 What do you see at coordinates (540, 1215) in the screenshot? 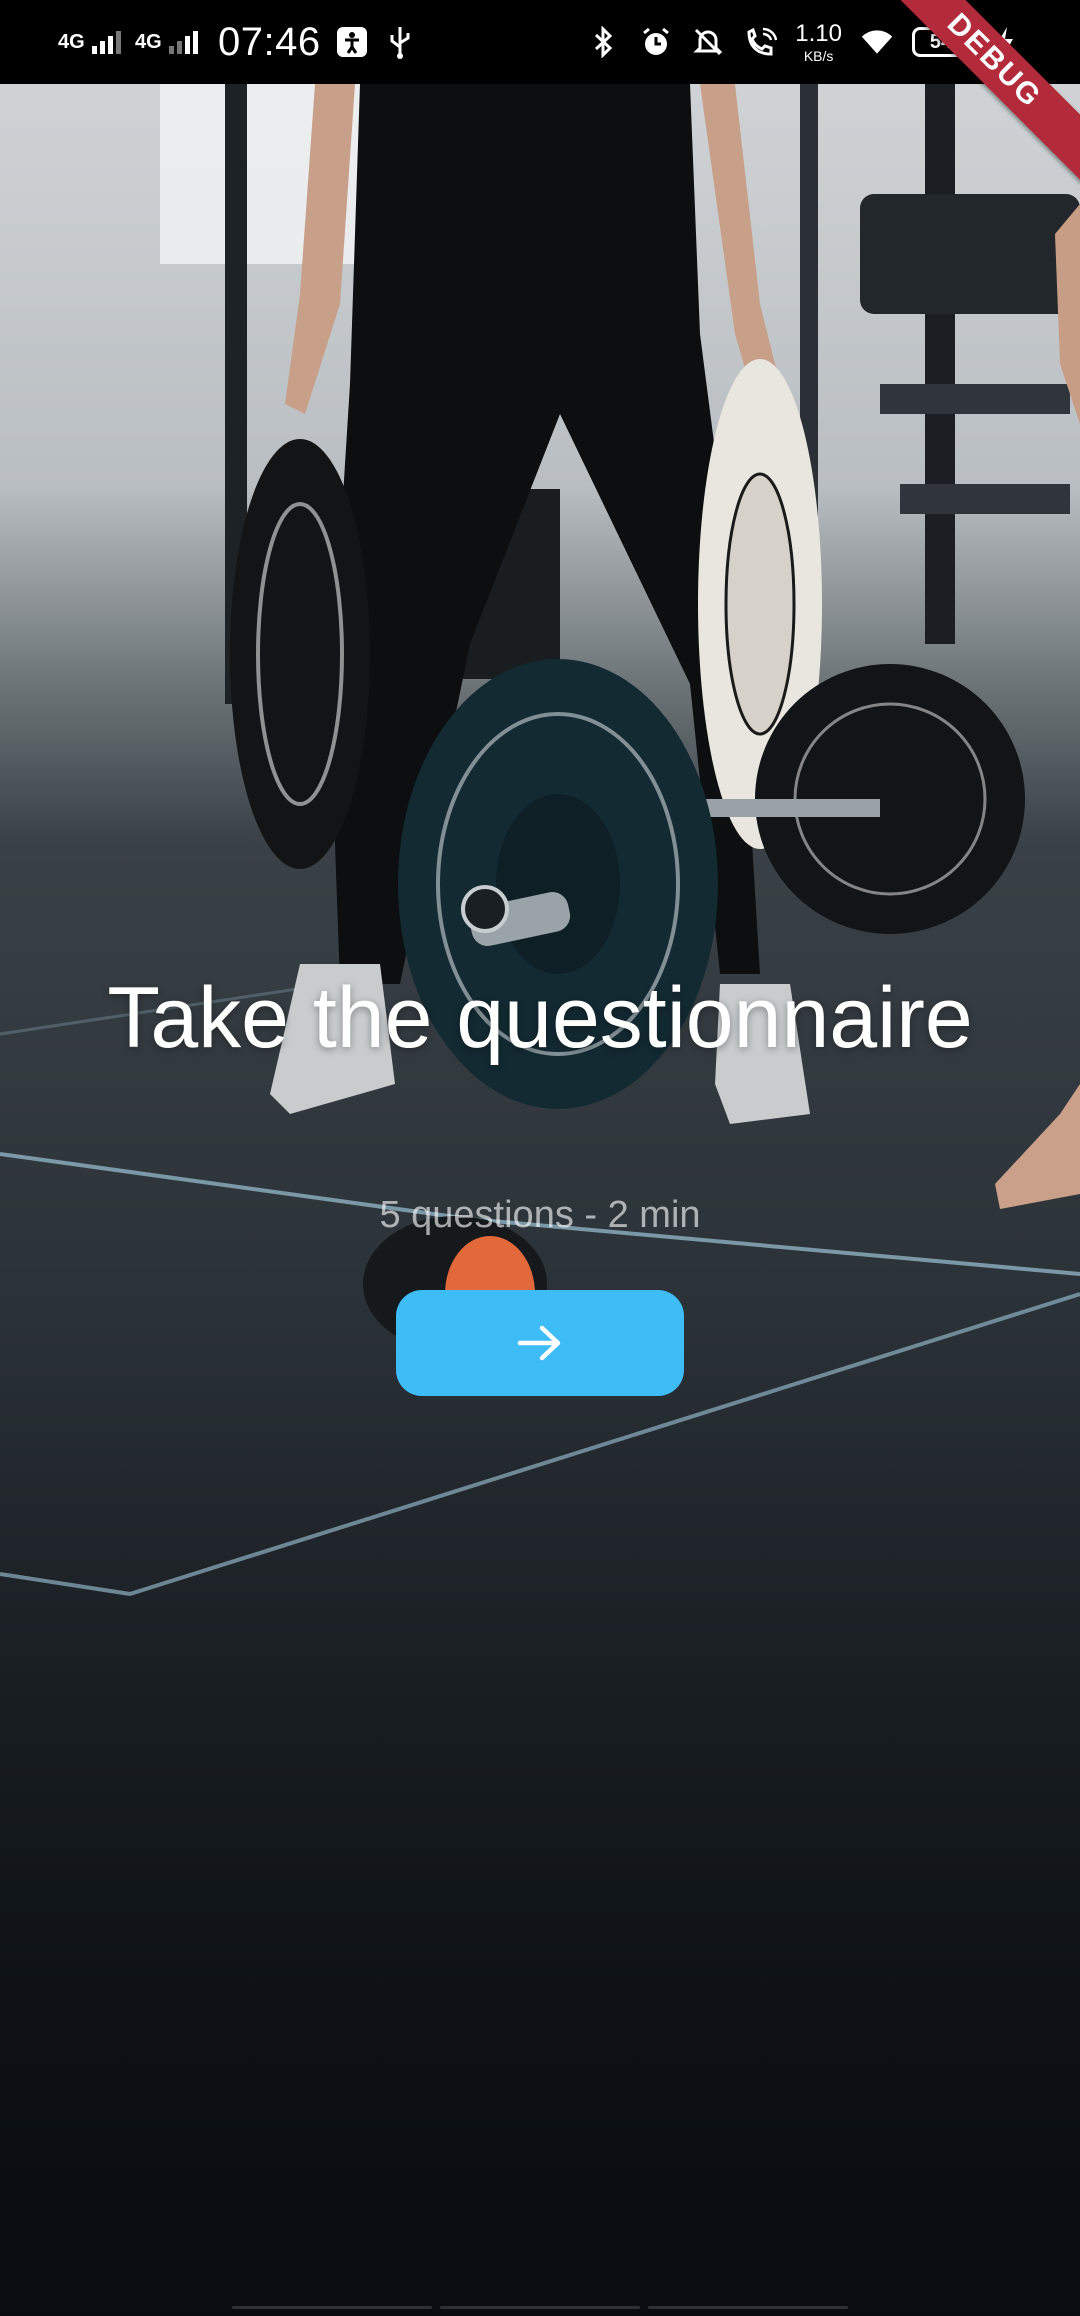
I see `questionnaire-subtitle: 5 questions - 2 min` at bounding box center [540, 1215].